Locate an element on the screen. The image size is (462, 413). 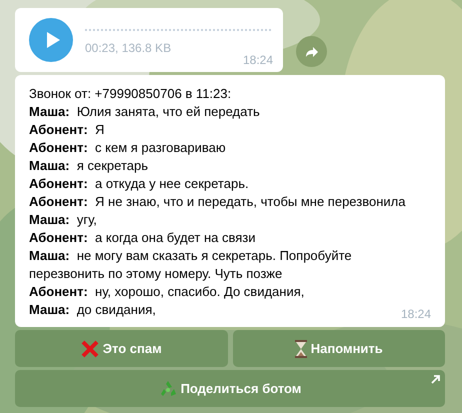
play-icon is located at coordinates (53, 40).